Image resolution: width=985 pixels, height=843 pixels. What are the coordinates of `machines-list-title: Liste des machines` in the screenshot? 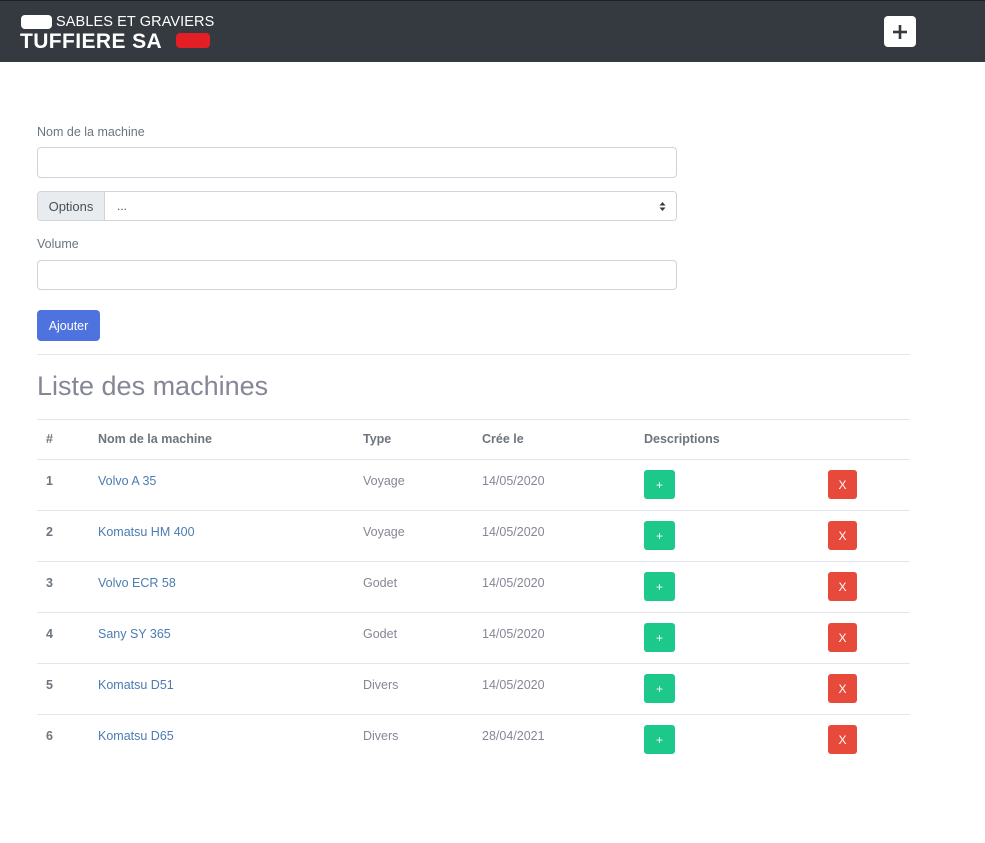 It's located at (153, 386).